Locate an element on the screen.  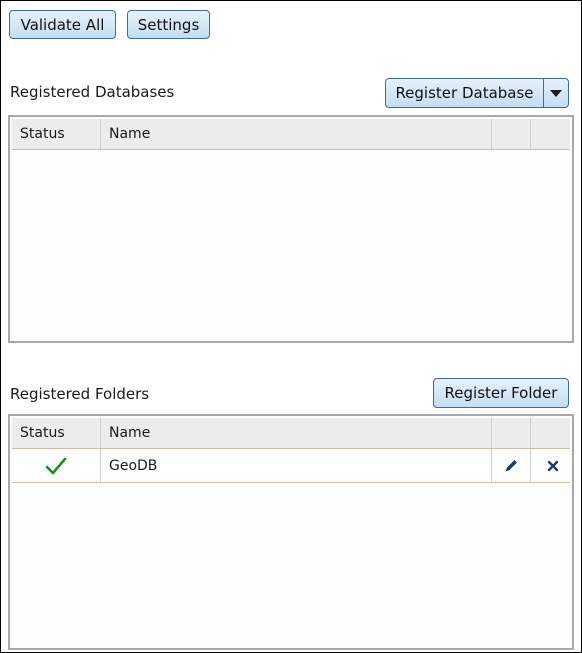
databases-col-name: Name is located at coordinates (296, 134).